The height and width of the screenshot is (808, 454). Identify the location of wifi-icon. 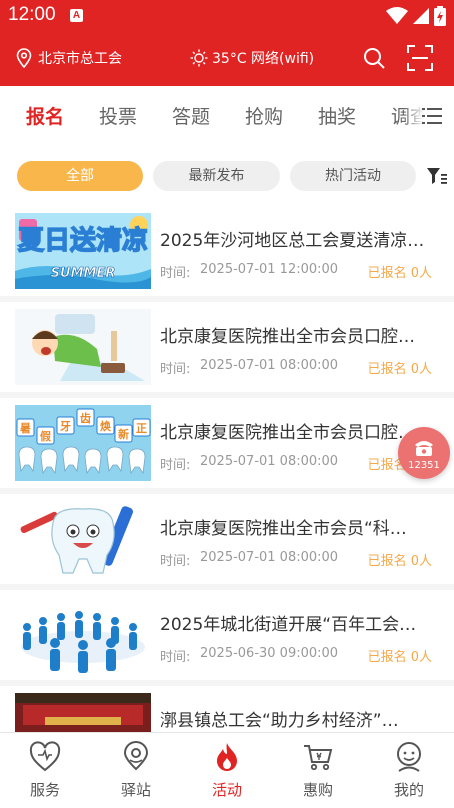
(397, 15).